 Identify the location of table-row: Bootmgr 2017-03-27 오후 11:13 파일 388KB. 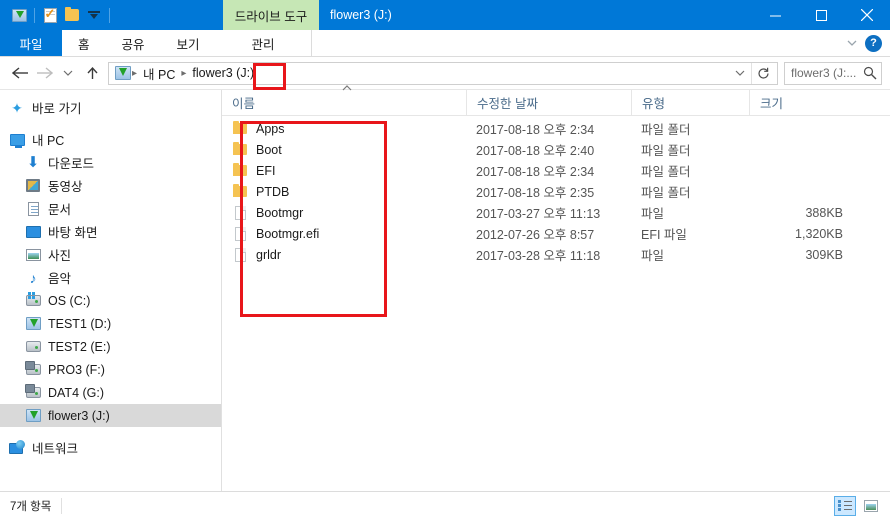
(556, 212).